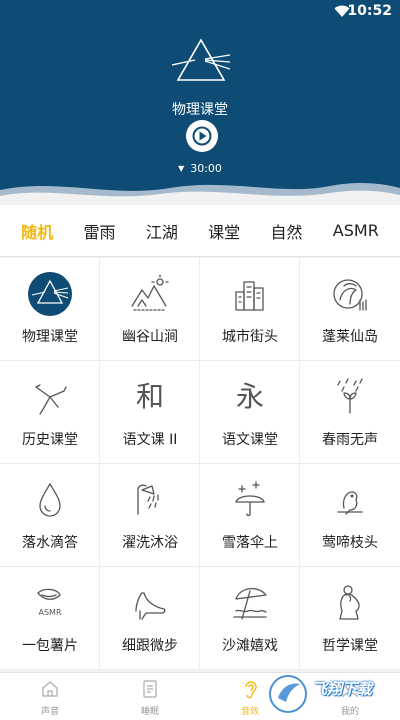  What do you see at coordinates (150, 543) in the screenshot?
I see `sound-label: 濯洗沐浴` at bounding box center [150, 543].